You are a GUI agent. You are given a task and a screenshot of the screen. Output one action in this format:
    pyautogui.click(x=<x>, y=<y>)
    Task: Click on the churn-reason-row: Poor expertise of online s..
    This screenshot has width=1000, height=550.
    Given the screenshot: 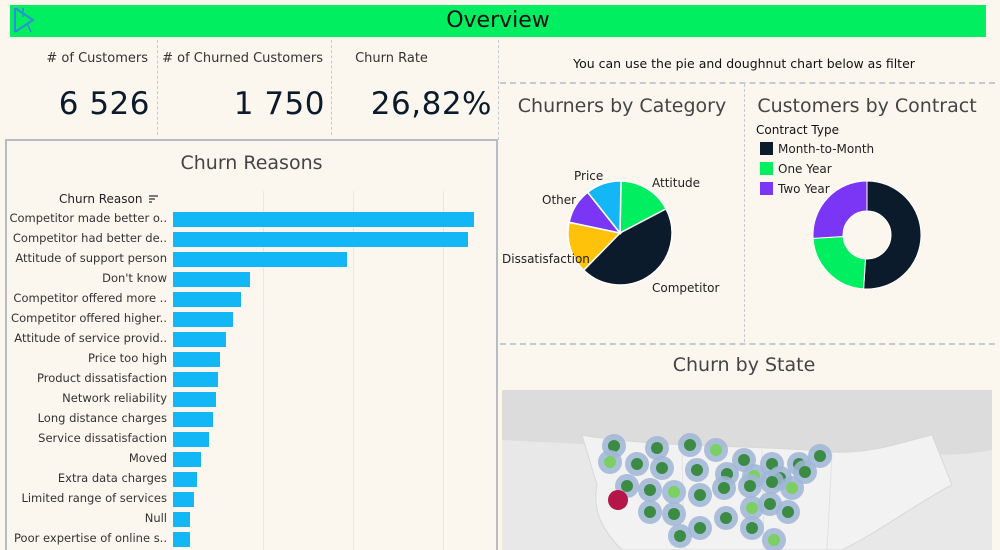 What is the action you would take?
    pyautogui.click(x=252, y=539)
    